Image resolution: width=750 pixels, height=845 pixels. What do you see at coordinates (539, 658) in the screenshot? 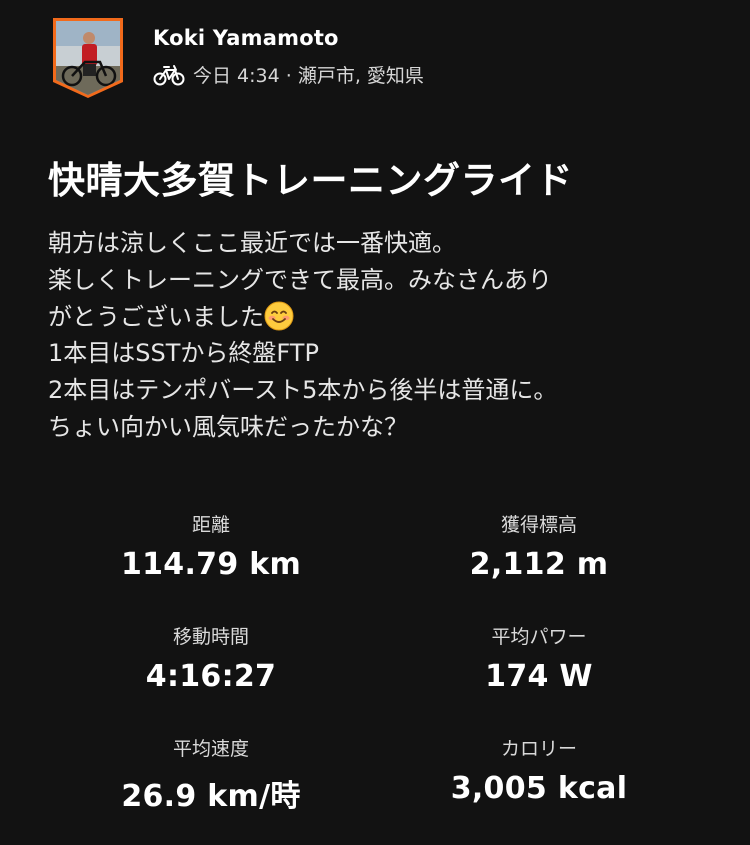
I see `stat-avg-power: 平均パワー 174 W` at bounding box center [539, 658].